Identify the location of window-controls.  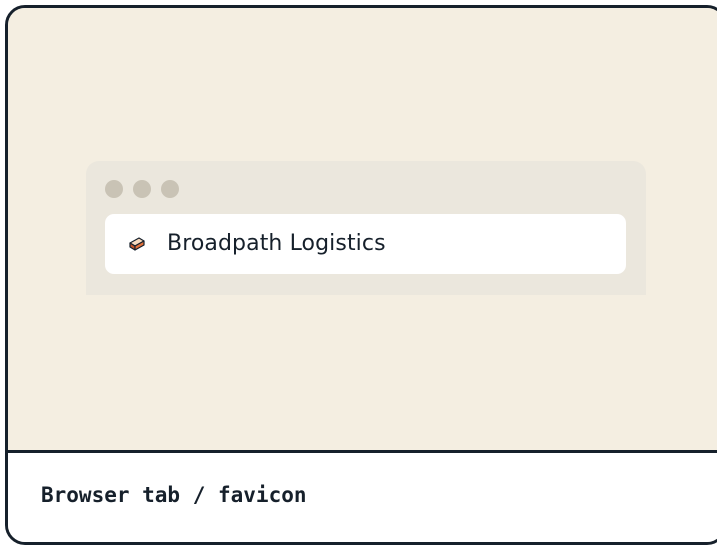
(142, 189).